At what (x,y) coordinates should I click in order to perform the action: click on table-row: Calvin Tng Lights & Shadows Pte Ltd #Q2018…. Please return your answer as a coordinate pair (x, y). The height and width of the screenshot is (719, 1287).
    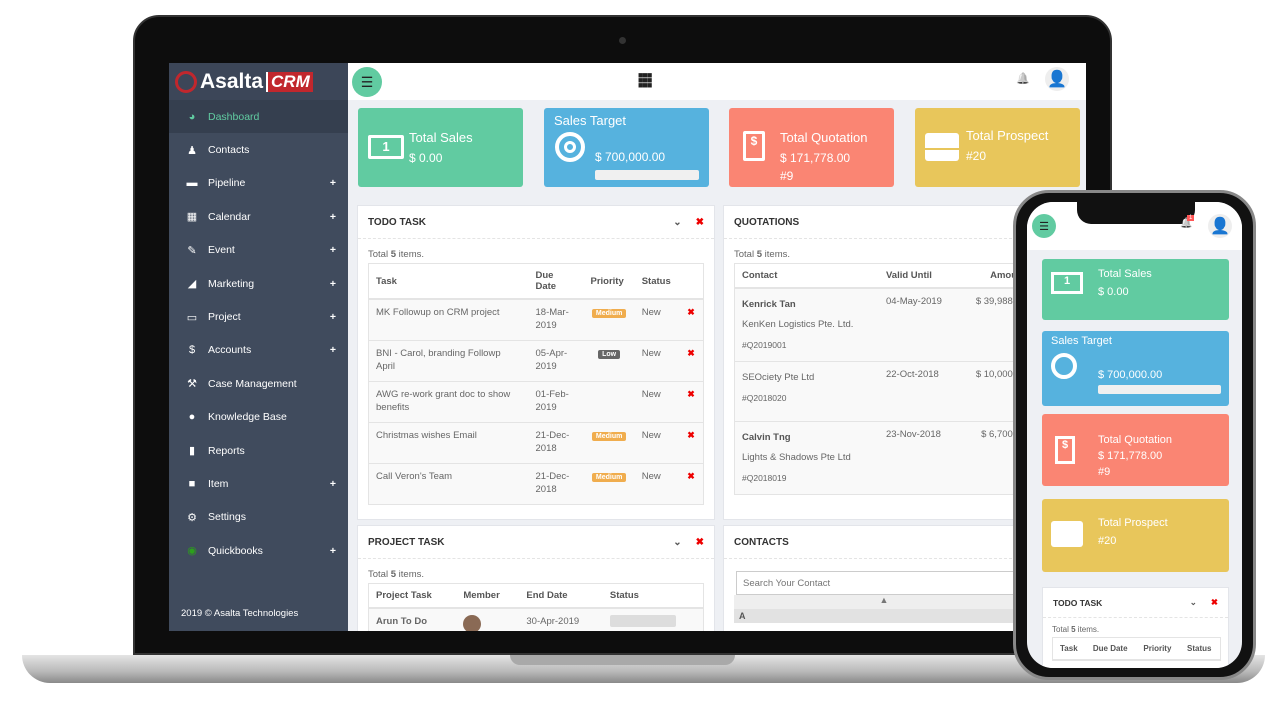
    Looking at the image, I should click on (884, 458).